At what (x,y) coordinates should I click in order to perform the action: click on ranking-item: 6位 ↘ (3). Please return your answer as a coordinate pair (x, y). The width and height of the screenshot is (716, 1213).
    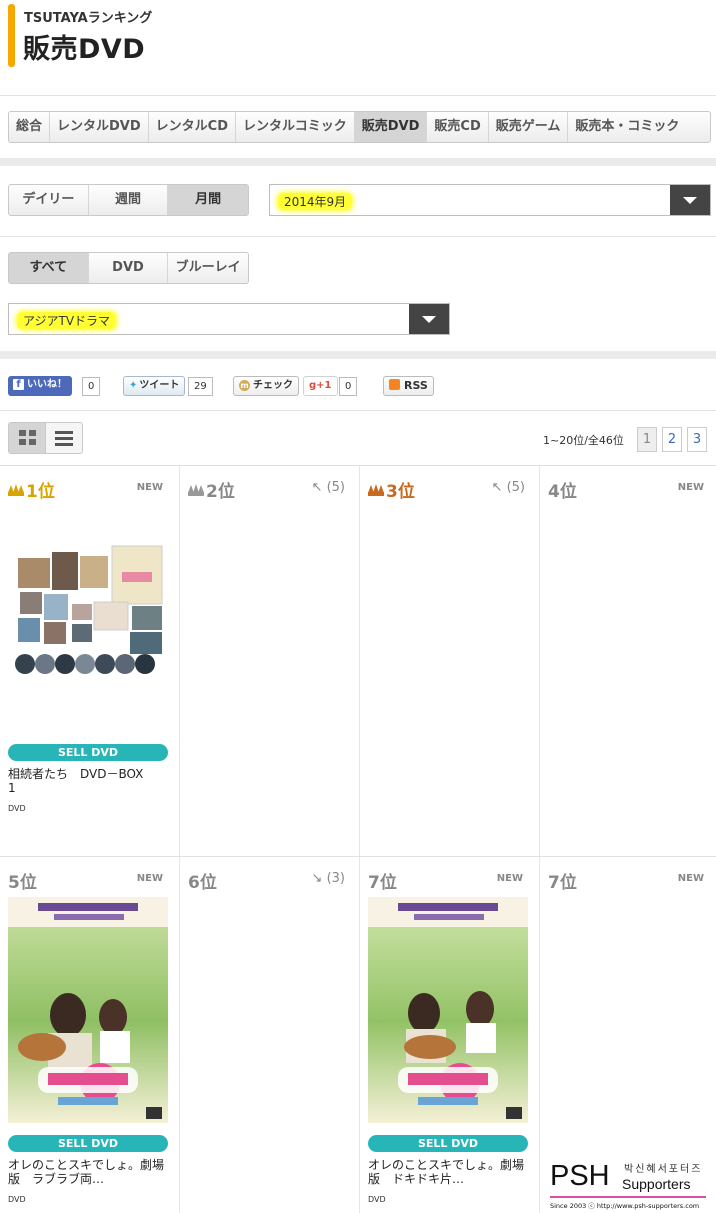
    Looking at the image, I should click on (270, 1035).